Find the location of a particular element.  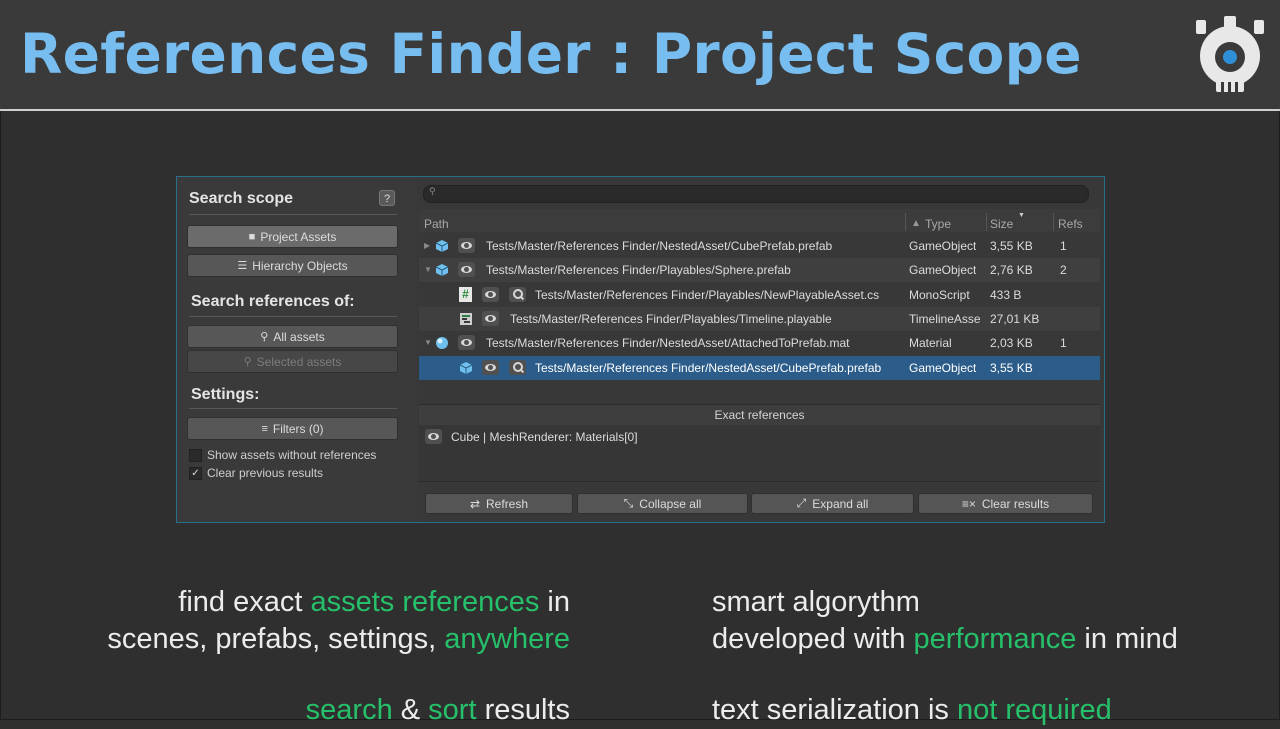

expand-all-label: Expand all is located at coordinates (840, 503).